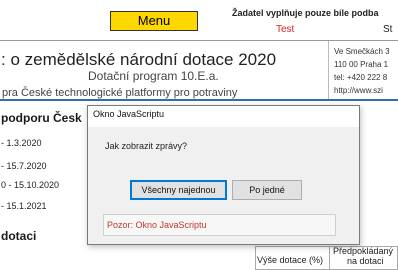  Describe the element at coordinates (362, 51) in the screenshot. I see `address-line: Ve Smečkách 3` at that location.